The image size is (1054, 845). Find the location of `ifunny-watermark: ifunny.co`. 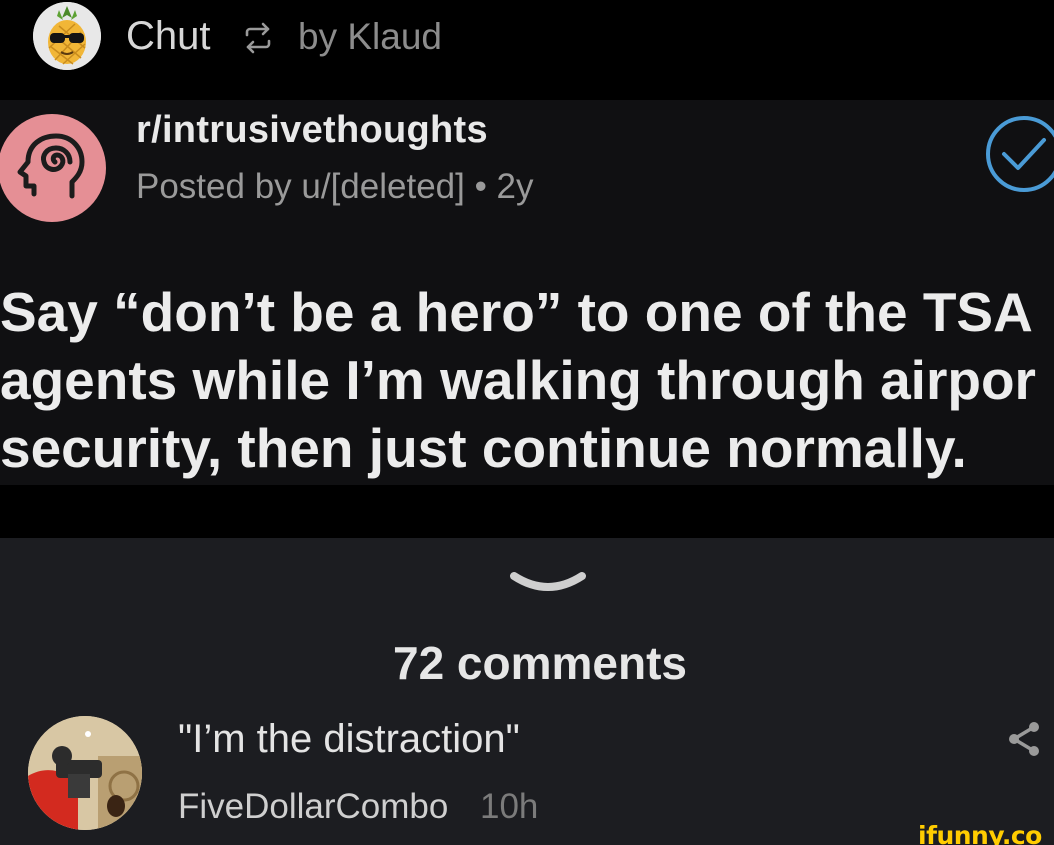

ifunny-watermark: ifunny.co is located at coordinates (980, 833).